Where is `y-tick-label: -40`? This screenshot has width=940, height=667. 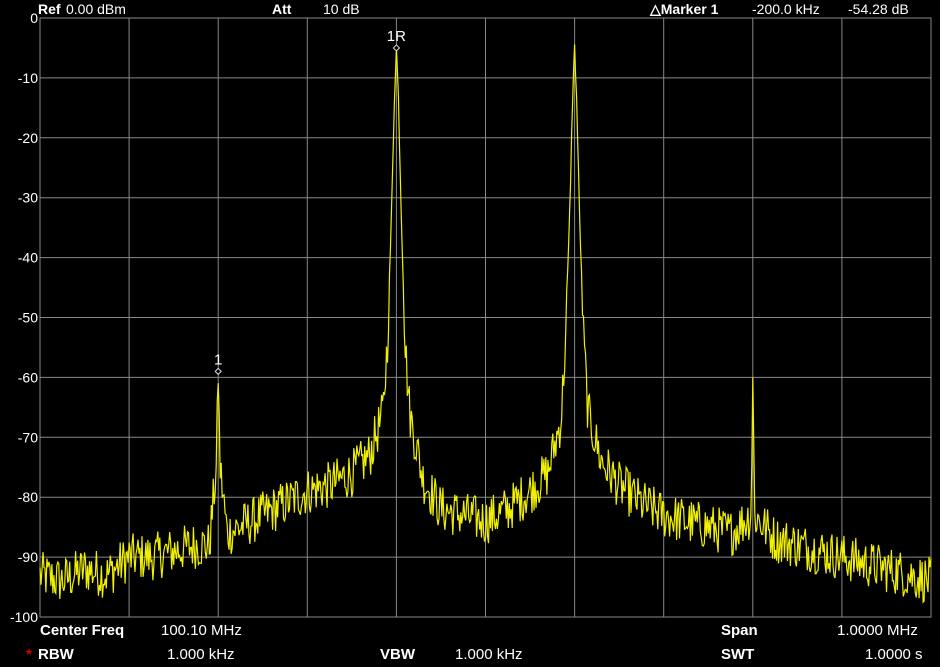 y-tick-label: -40 is located at coordinates (28, 258).